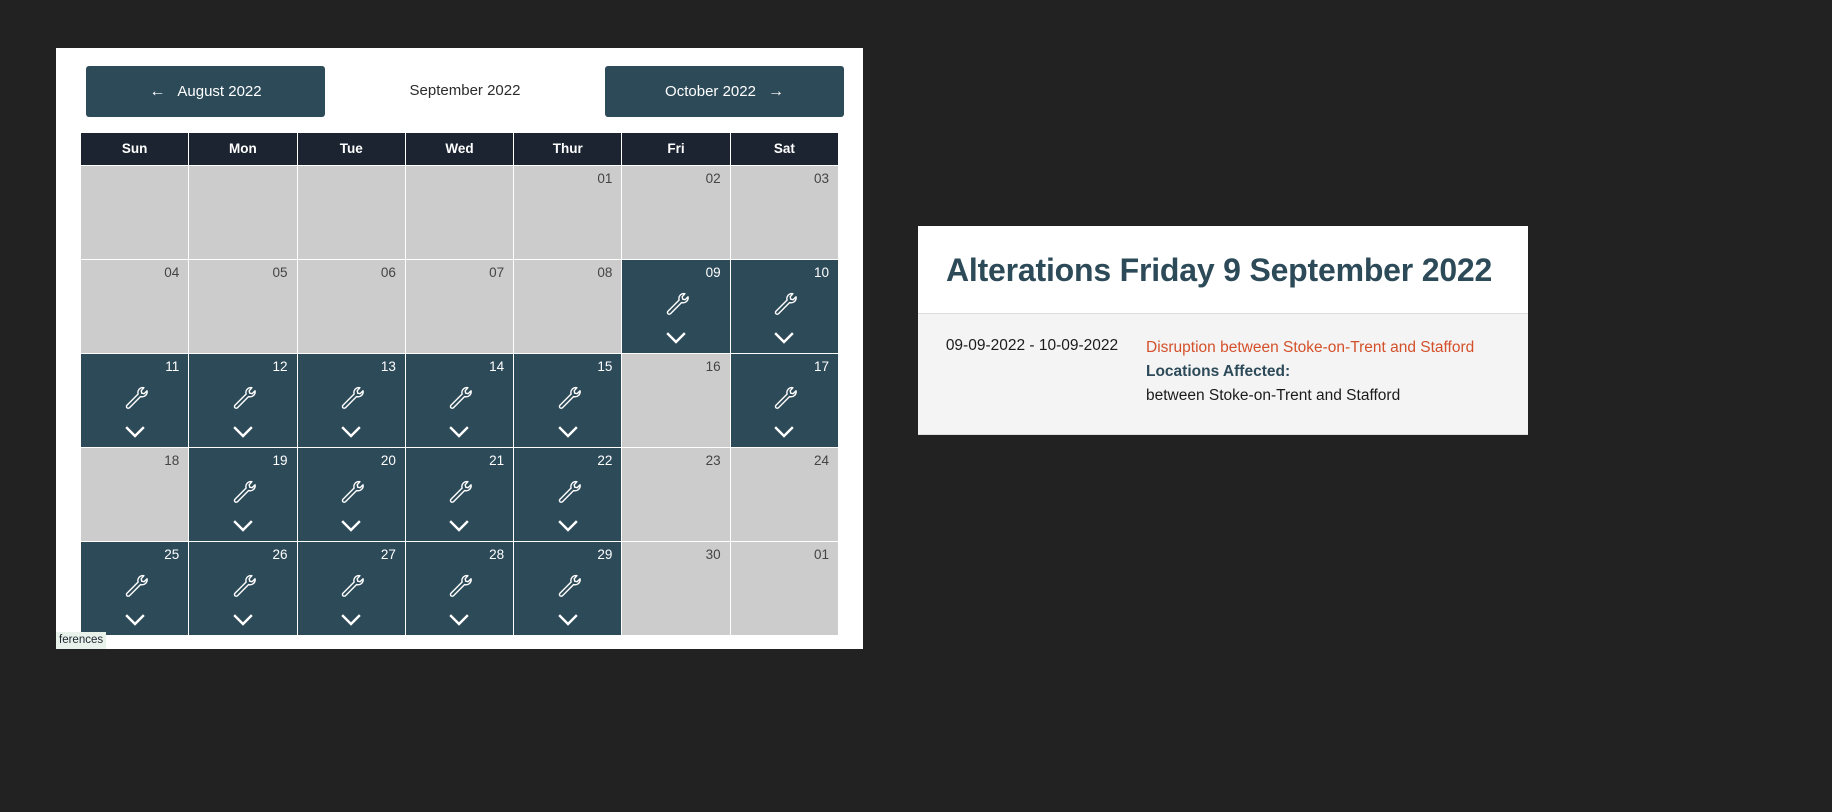 This screenshot has height=812, width=1832. I want to click on day-cell-07: 07, so click(459, 306).